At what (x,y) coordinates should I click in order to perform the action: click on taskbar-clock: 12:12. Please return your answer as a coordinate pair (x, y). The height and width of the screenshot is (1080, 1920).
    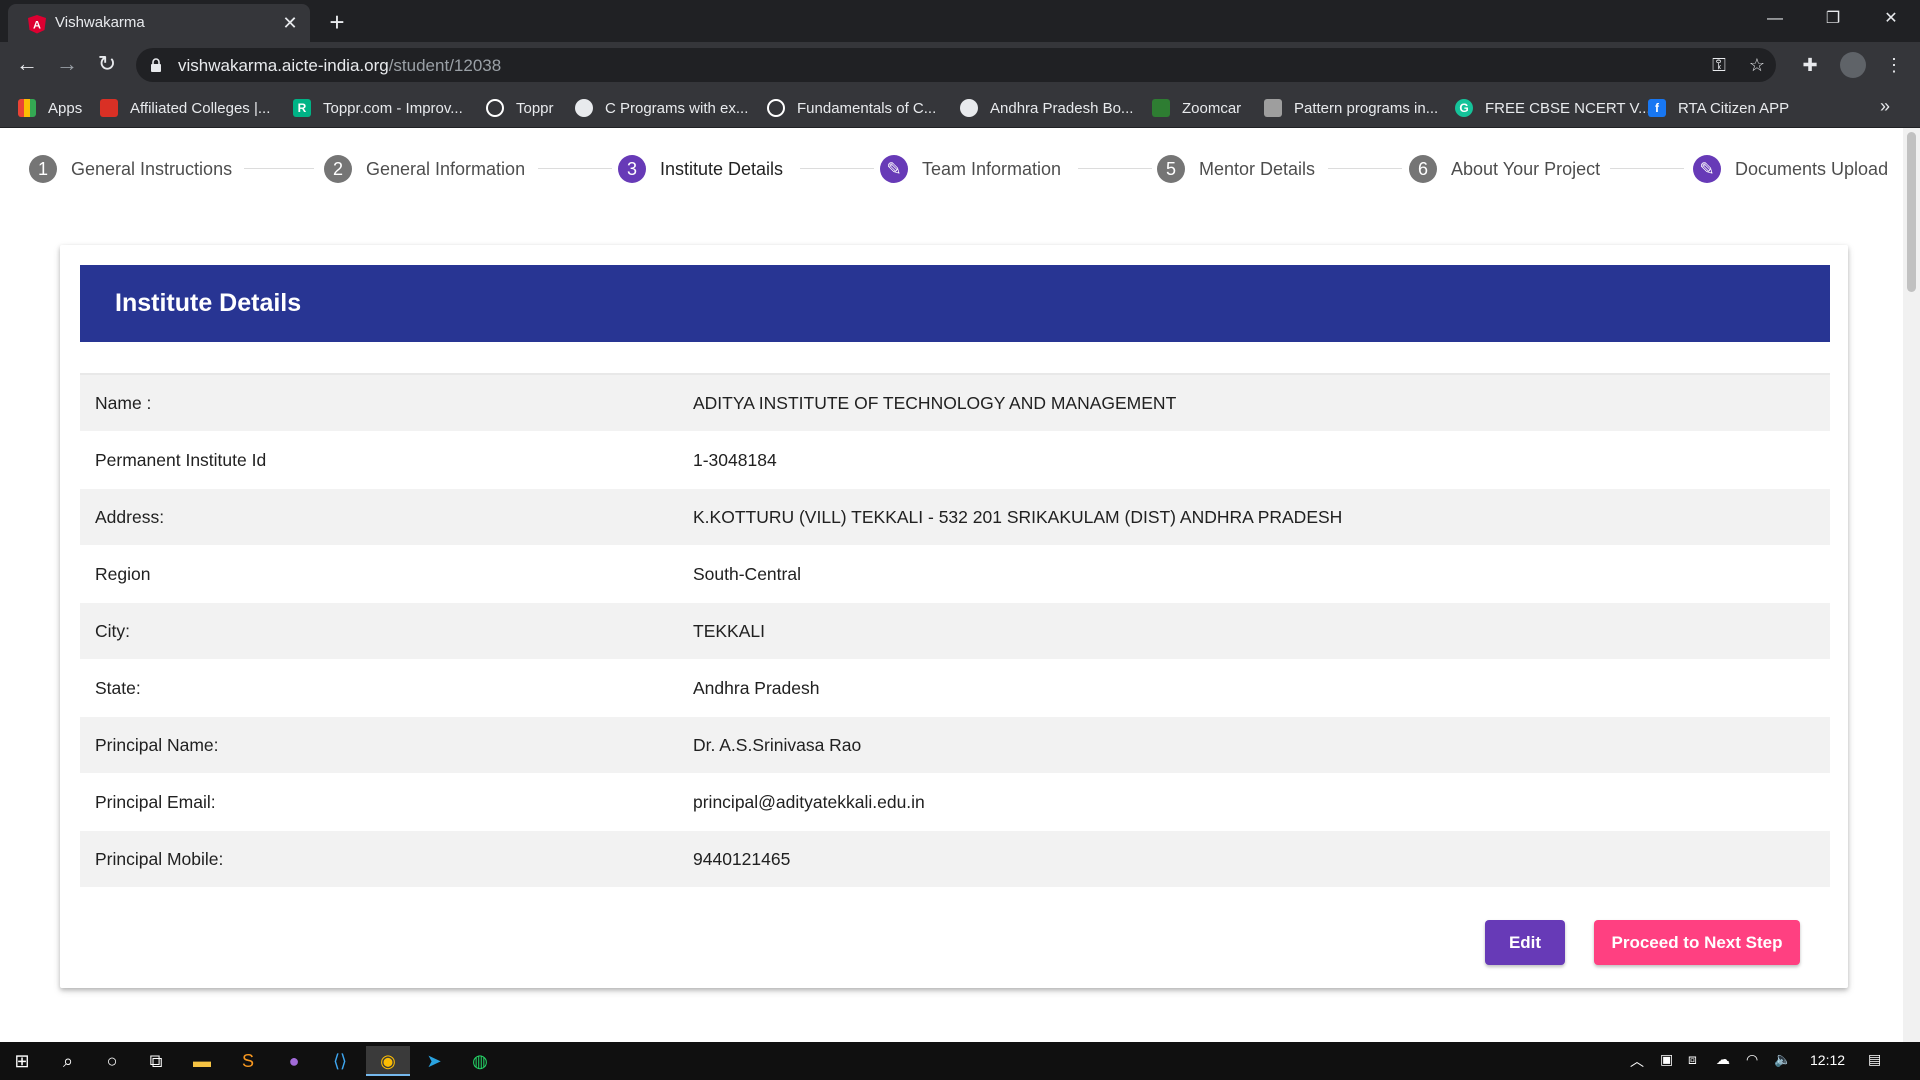
    Looking at the image, I should click on (1827, 1060).